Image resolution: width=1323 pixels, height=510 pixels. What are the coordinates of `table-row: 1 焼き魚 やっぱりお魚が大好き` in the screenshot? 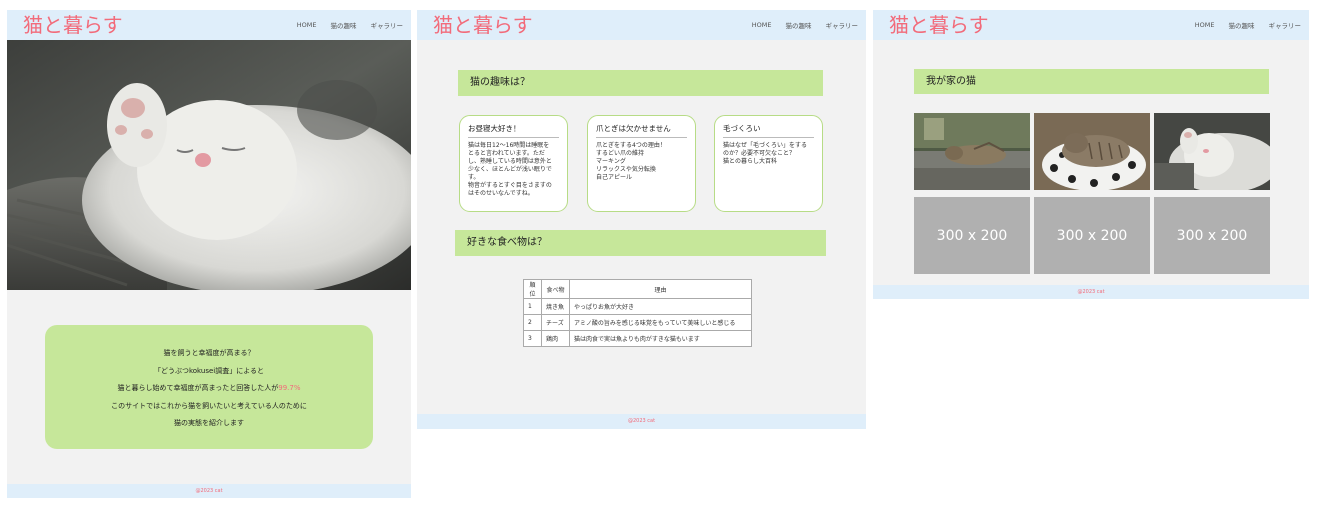 It's located at (637, 306).